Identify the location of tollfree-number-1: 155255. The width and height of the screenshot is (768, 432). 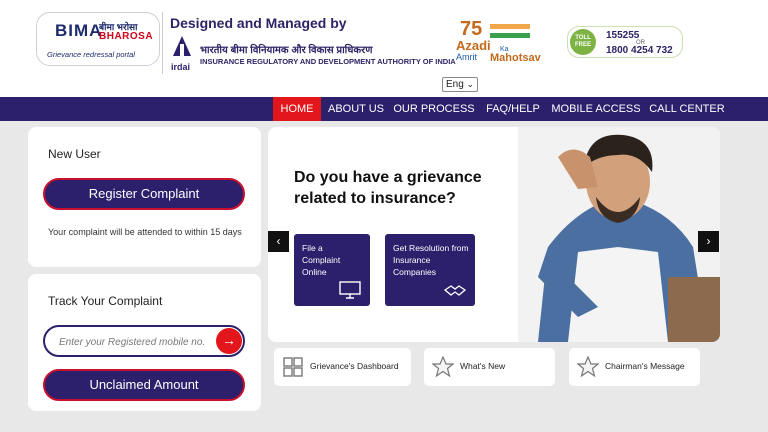
(623, 35).